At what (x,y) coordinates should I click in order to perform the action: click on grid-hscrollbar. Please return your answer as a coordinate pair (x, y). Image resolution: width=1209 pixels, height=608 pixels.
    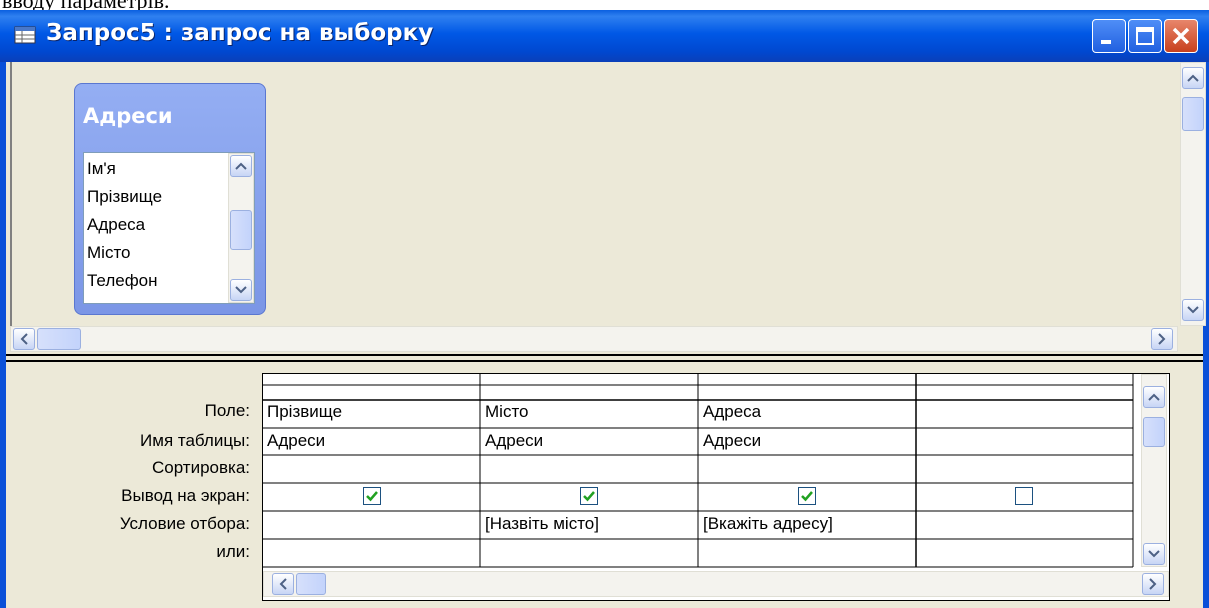
    Looking at the image, I should click on (716, 584).